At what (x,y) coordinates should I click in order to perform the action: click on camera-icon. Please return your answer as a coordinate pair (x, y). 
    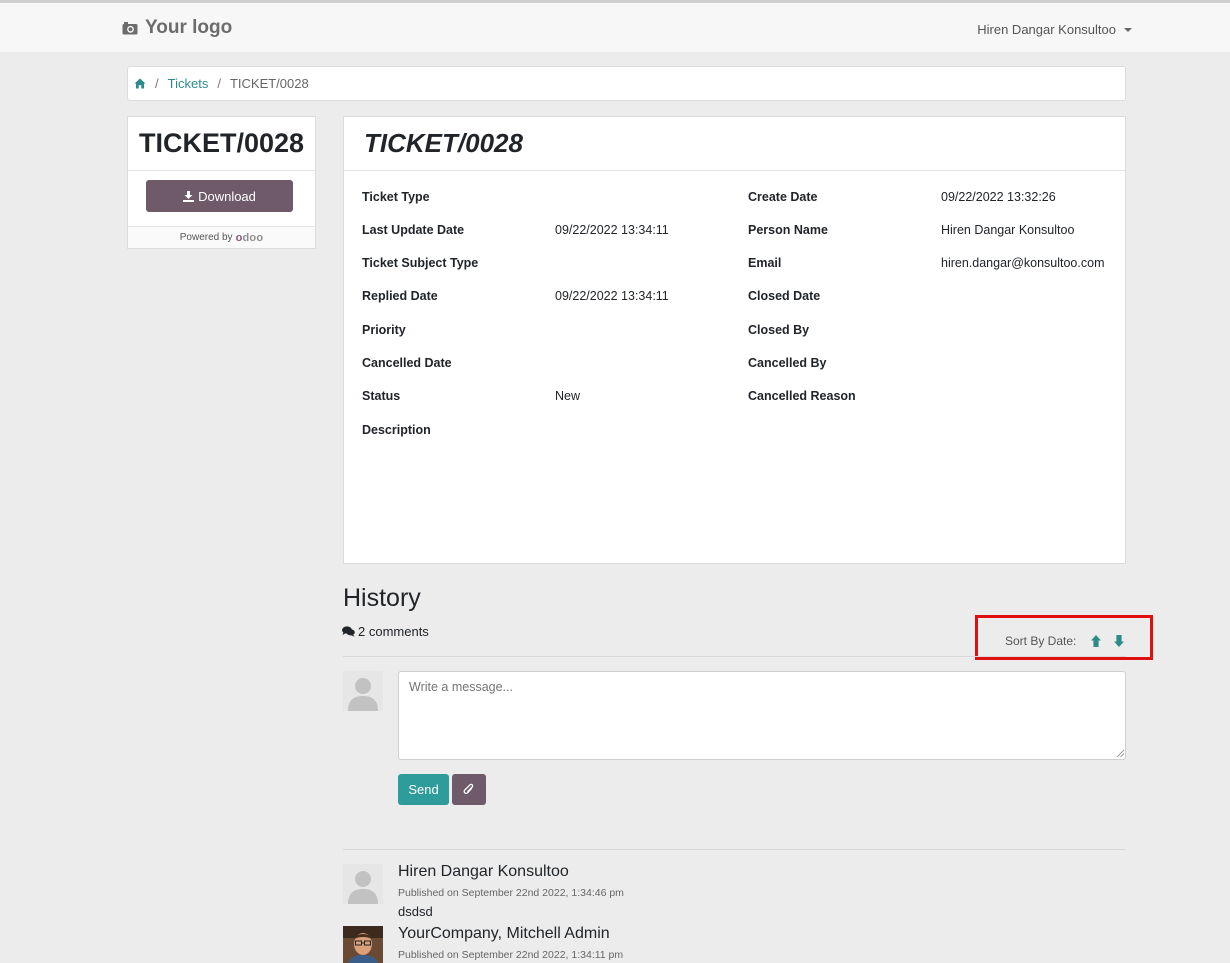
    Looking at the image, I should click on (130, 28).